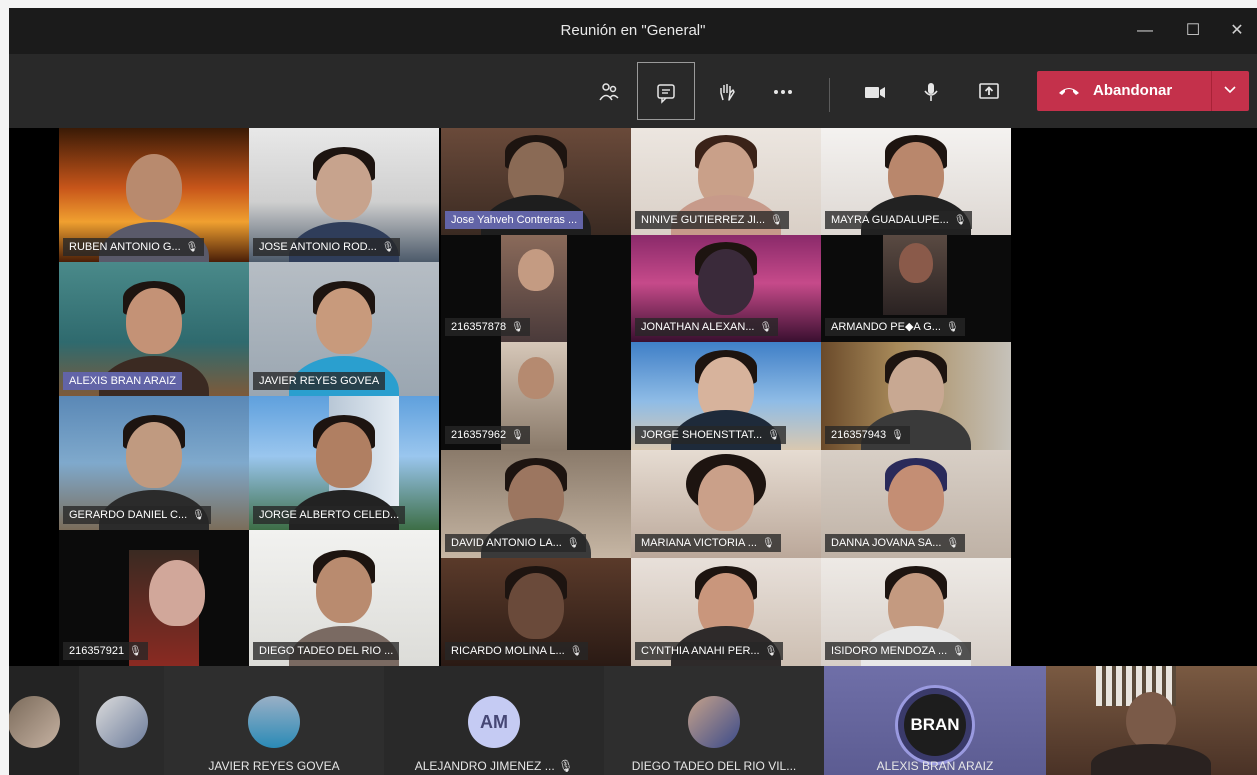 This screenshot has height=775, width=1257. What do you see at coordinates (609, 91) in the screenshot?
I see `participants-icon` at bounding box center [609, 91].